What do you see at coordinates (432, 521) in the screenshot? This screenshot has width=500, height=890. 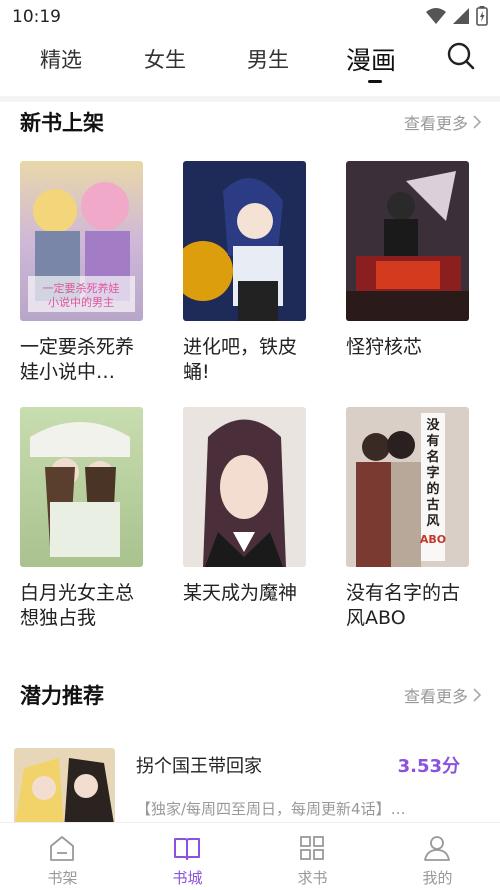 I see `svg-text: 风` at bounding box center [432, 521].